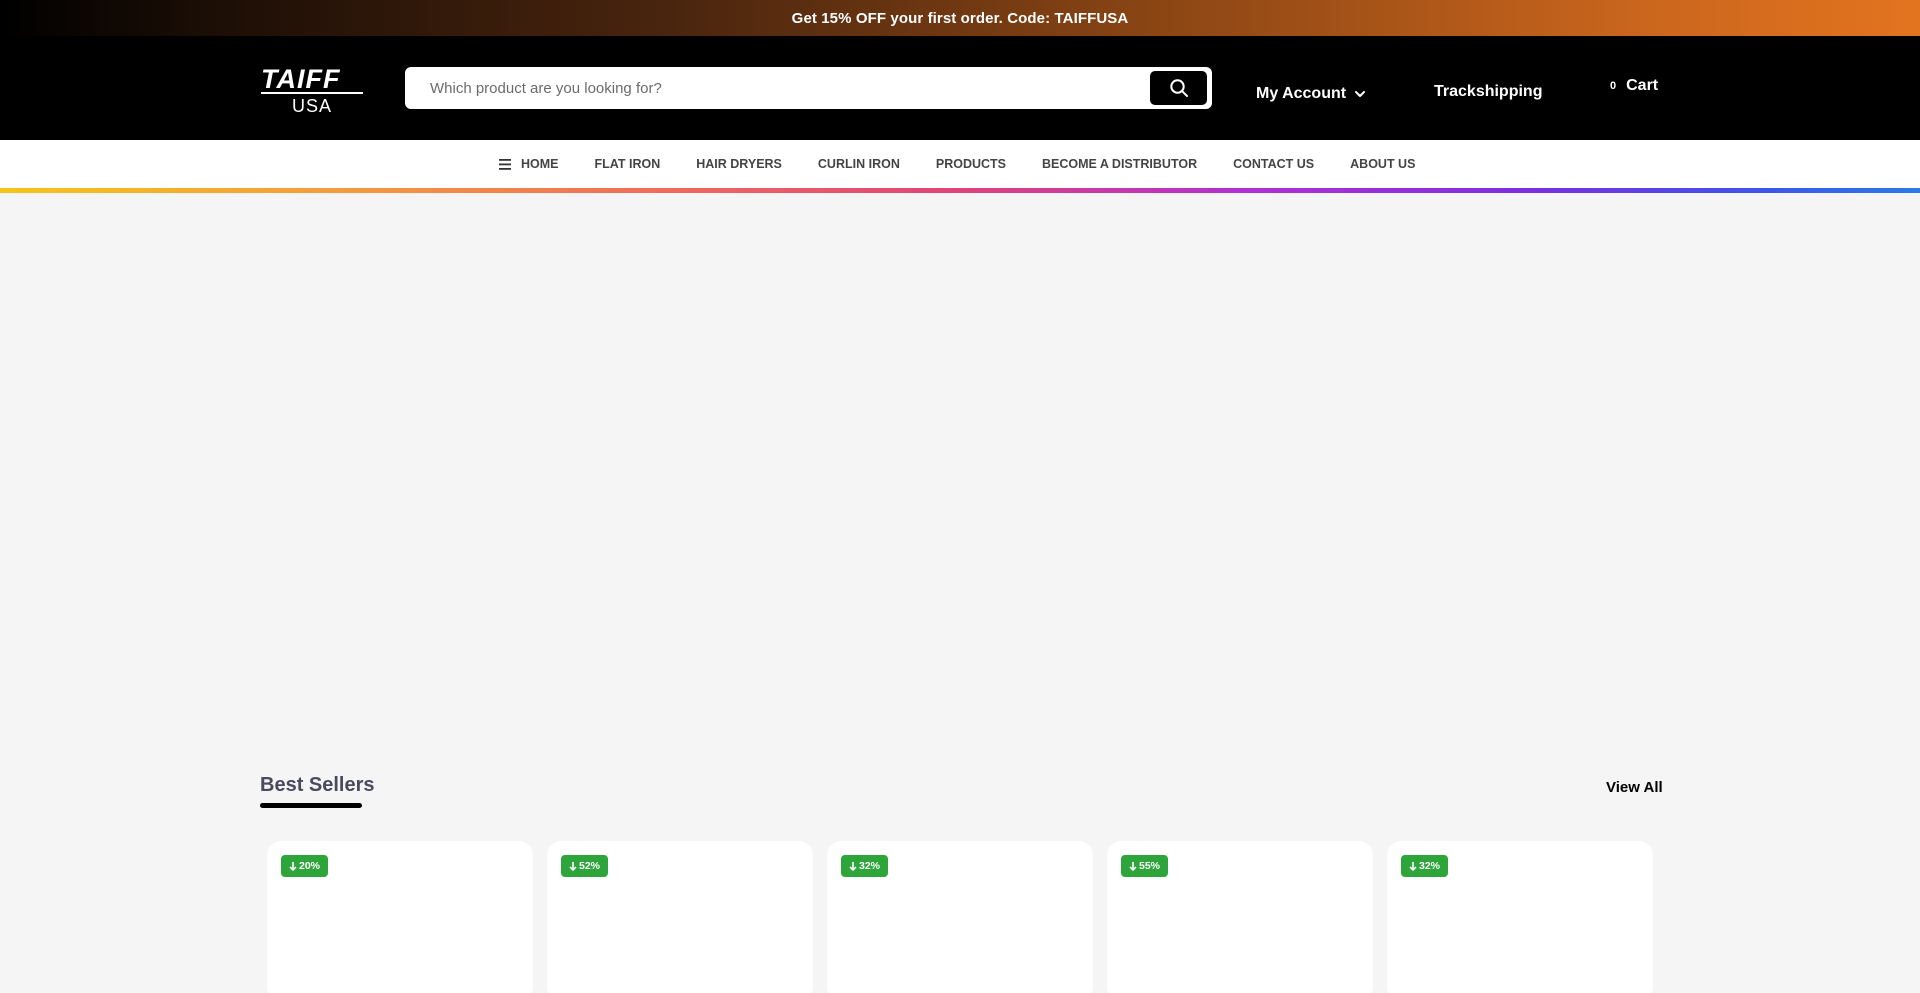 The width and height of the screenshot is (1920, 993). I want to click on search-bar, so click(808, 88).